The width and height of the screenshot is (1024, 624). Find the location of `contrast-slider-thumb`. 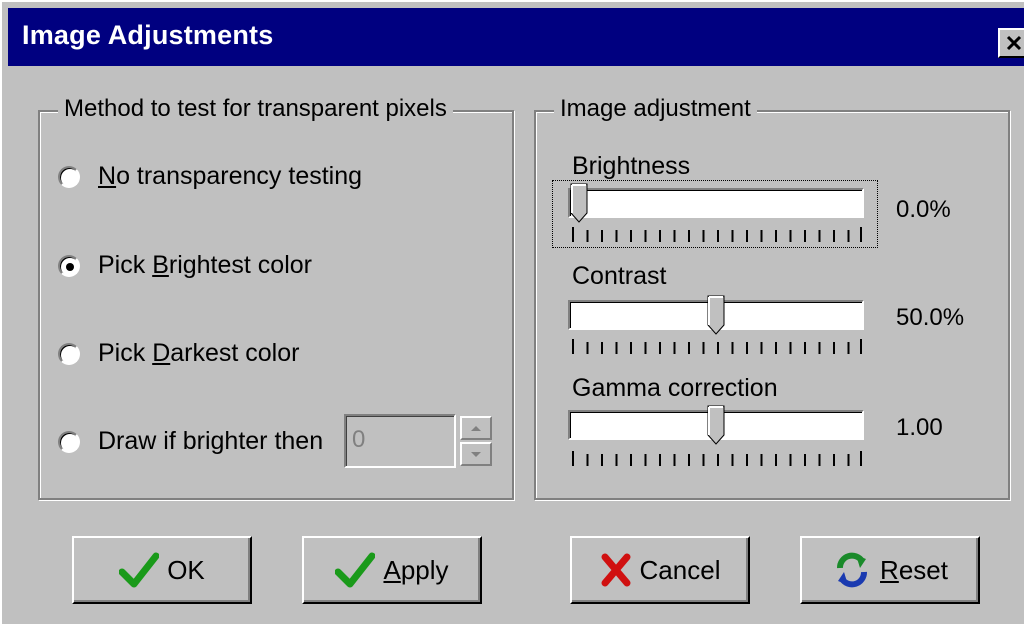

contrast-slider-thumb is located at coordinates (716, 315).